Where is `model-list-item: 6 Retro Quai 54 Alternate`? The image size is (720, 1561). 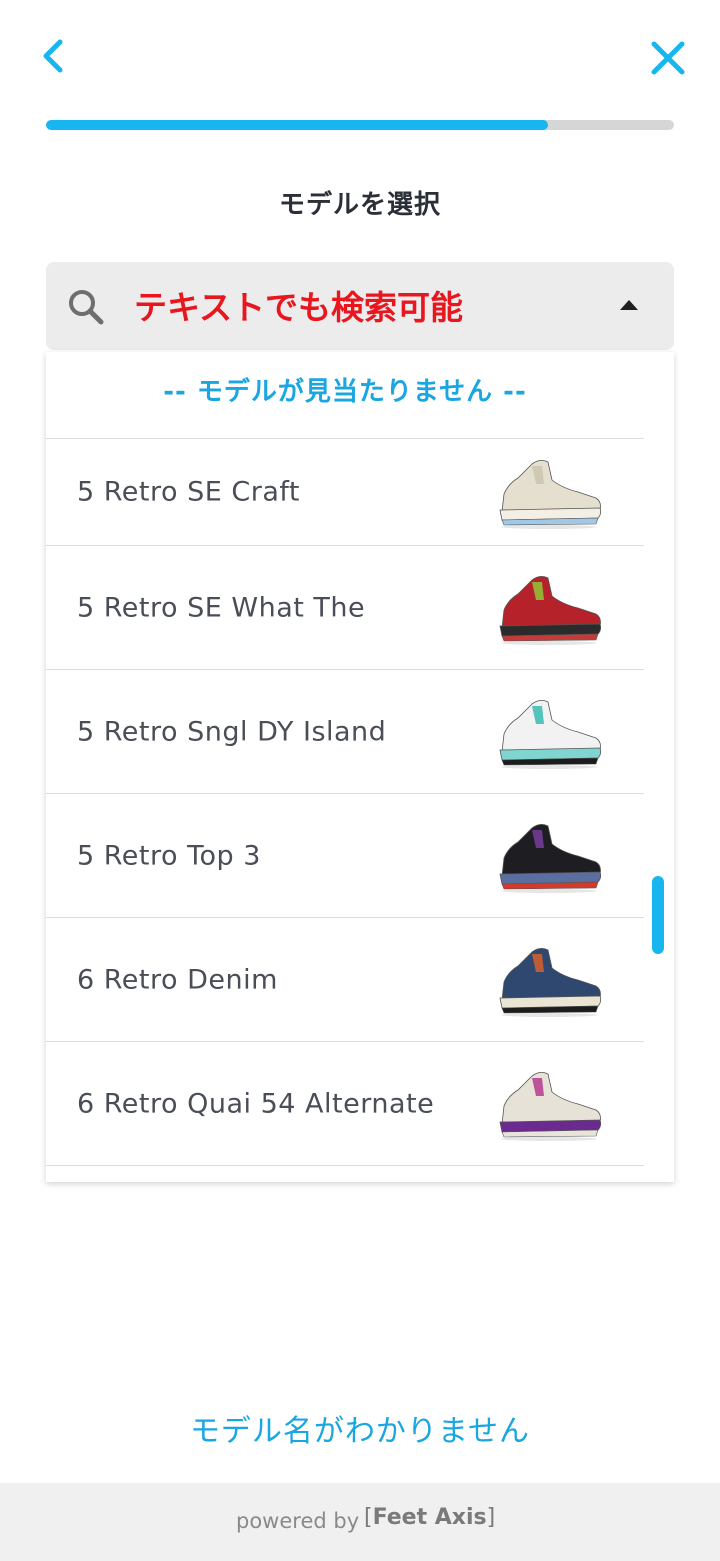 model-list-item: 6 Retro Quai 54 Alternate is located at coordinates (345, 1104).